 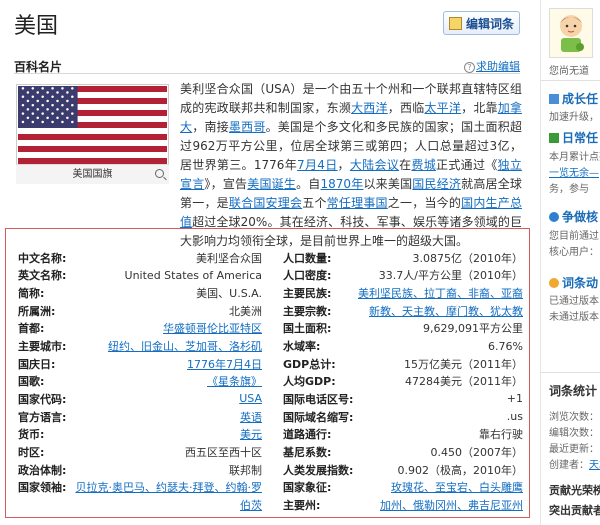 What do you see at coordinates (573, 98) in the screenshot?
I see `growth-task-heading: 成长任` at bounding box center [573, 98].